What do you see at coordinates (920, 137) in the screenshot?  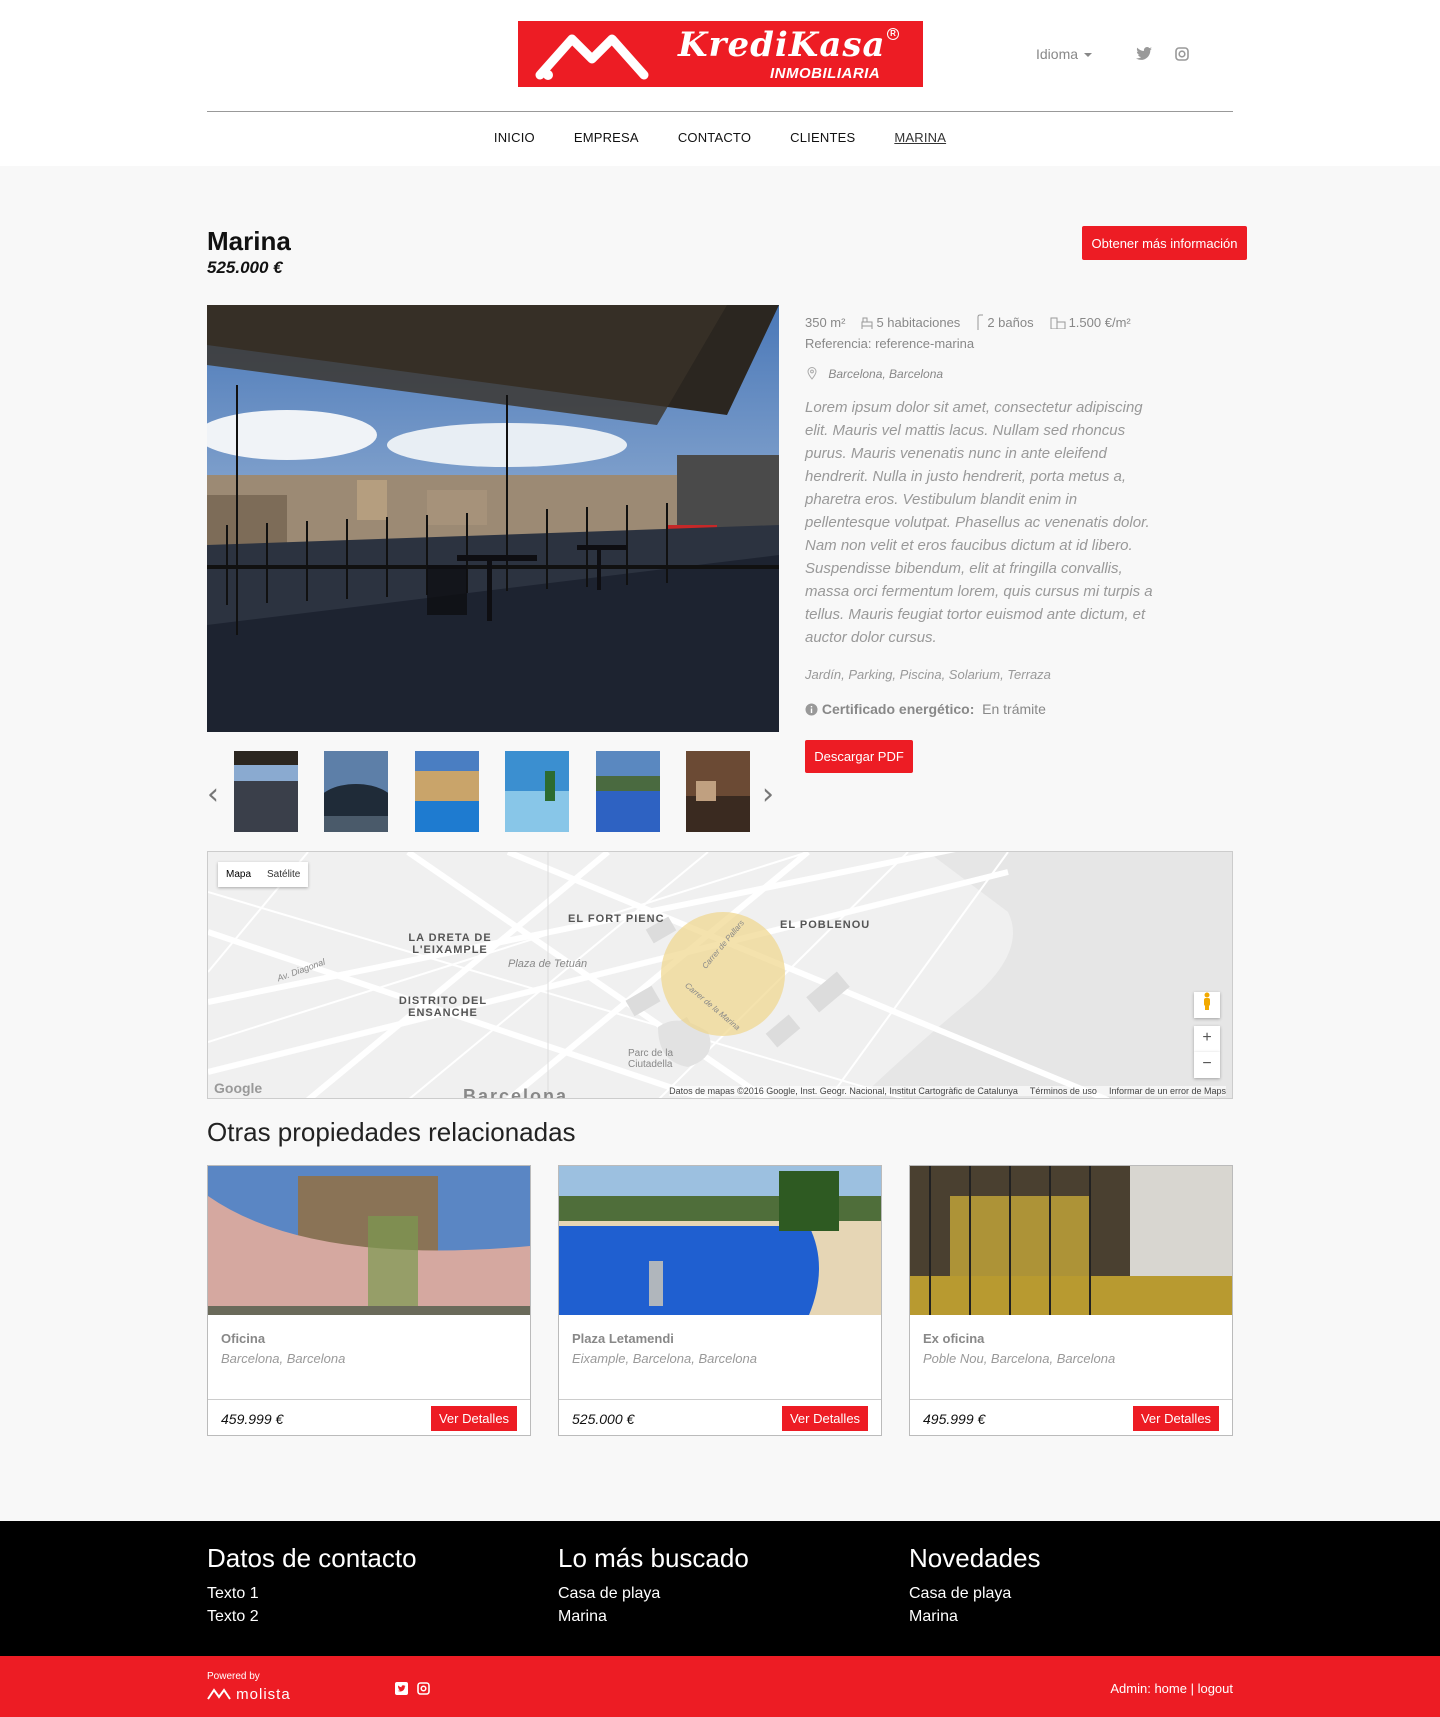 I see `nav-marina: MARINA` at bounding box center [920, 137].